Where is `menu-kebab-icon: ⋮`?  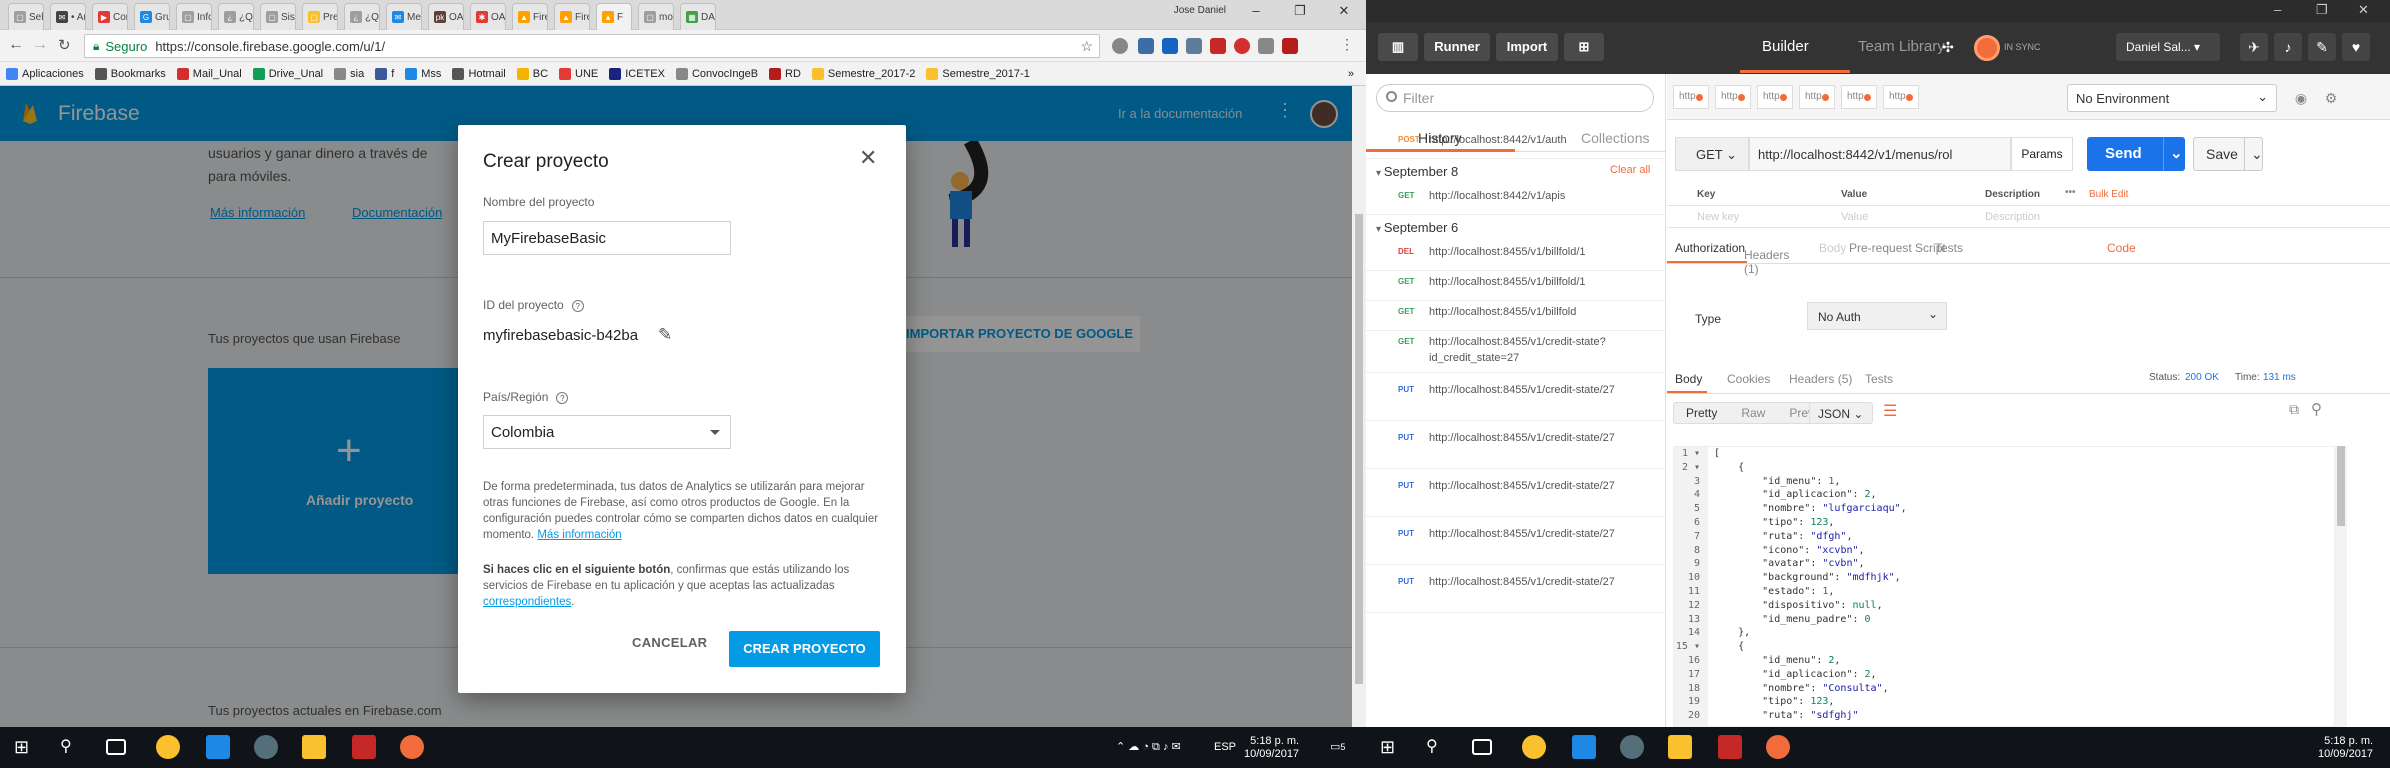 menu-kebab-icon: ⋮ is located at coordinates (1347, 44).